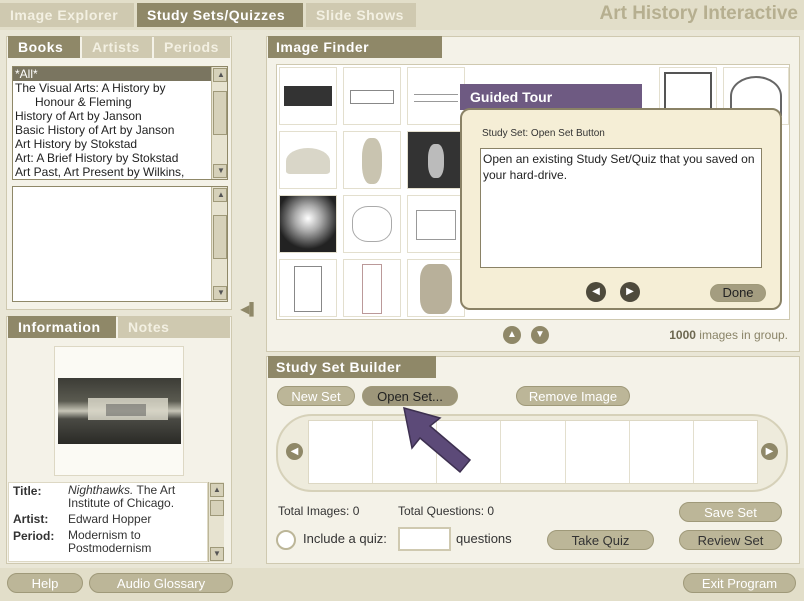  I want to click on help-button: Help, so click(45, 583).